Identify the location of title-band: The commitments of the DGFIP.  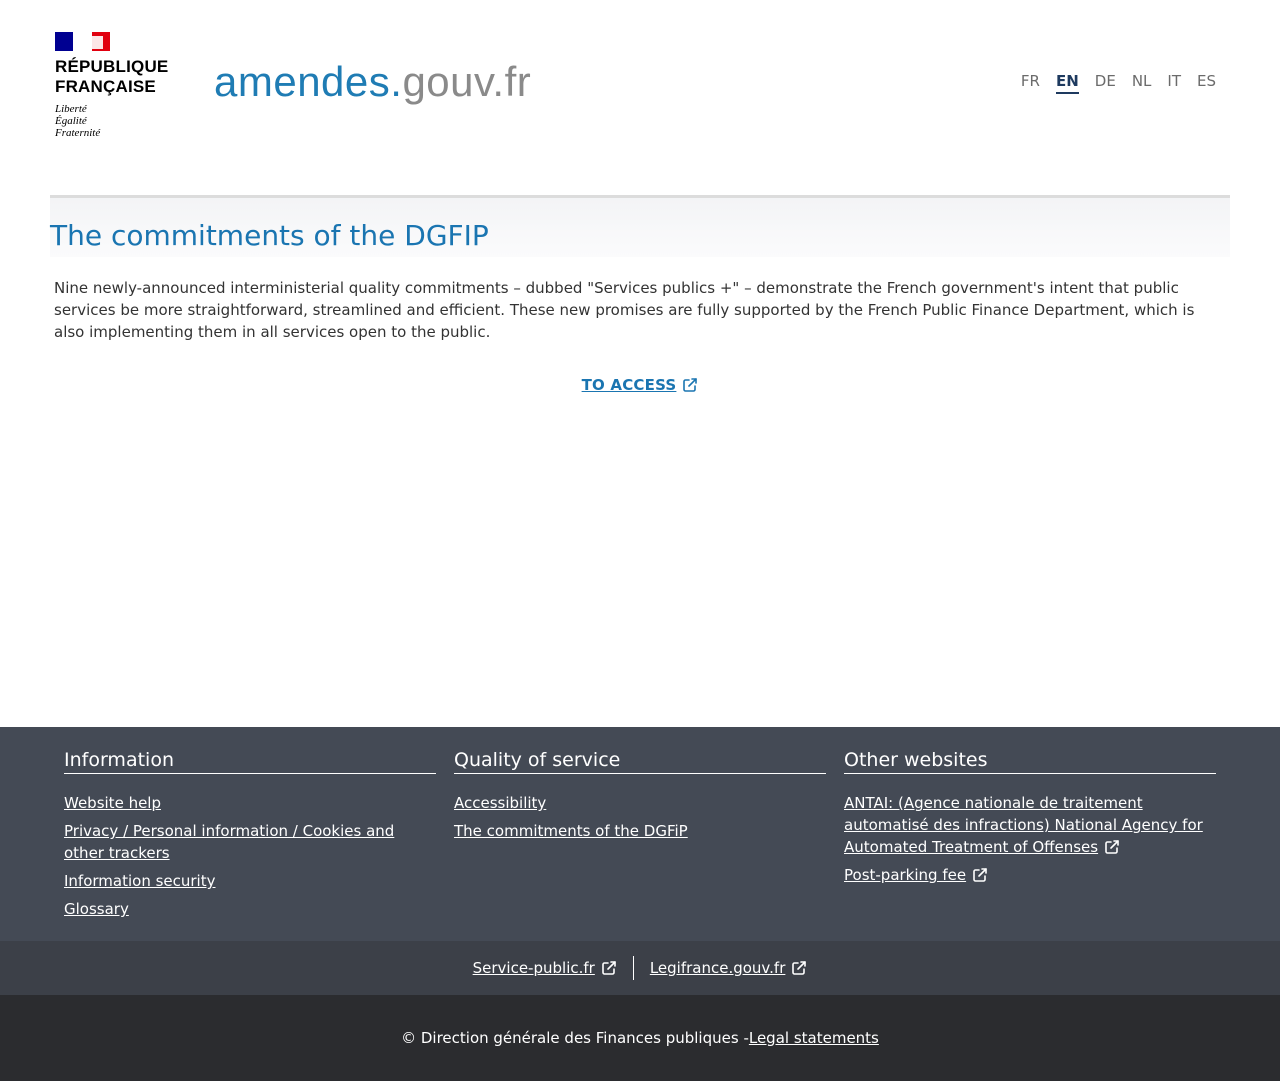
(640, 226).